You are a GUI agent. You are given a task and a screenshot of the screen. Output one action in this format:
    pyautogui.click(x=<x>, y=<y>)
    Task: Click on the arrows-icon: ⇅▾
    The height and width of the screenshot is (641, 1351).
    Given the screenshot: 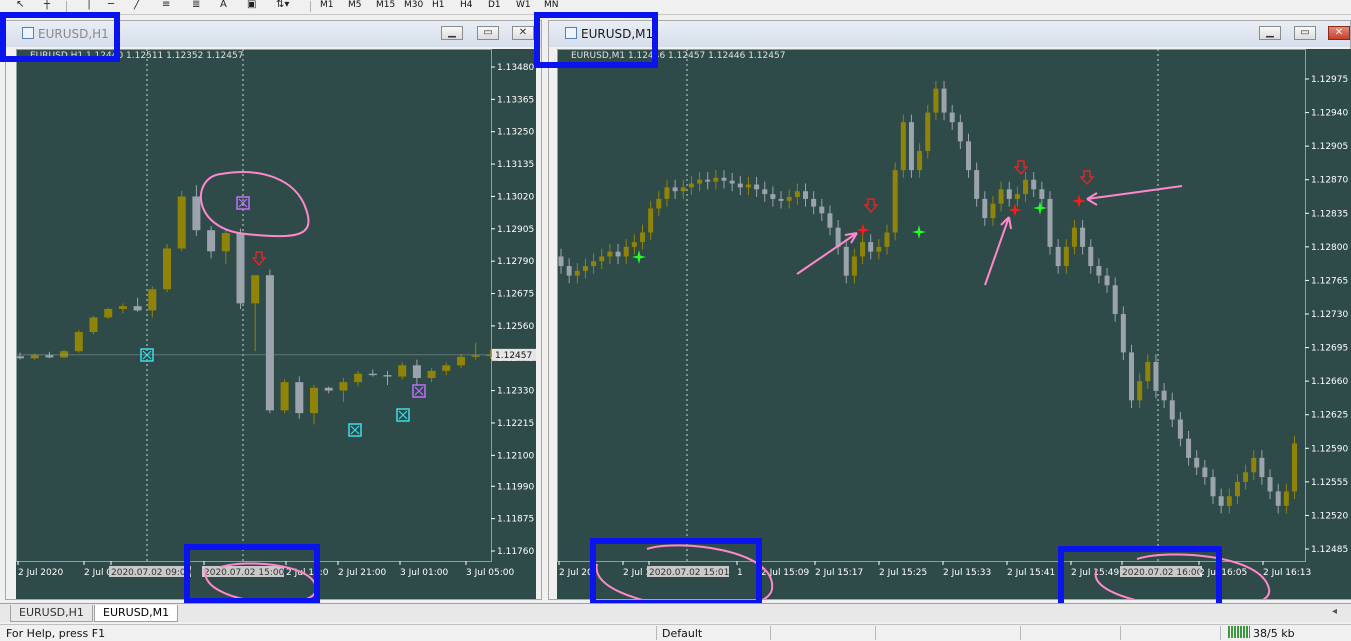 What is the action you would take?
    pyautogui.click(x=282, y=5)
    